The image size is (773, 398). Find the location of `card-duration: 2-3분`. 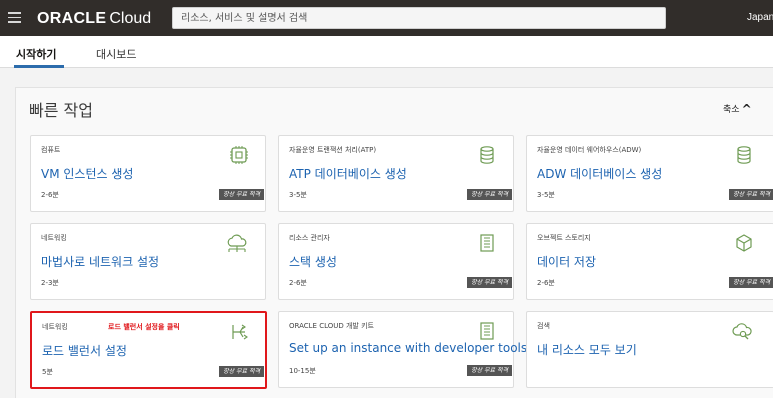

card-duration: 2-3분 is located at coordinates (50, 283).